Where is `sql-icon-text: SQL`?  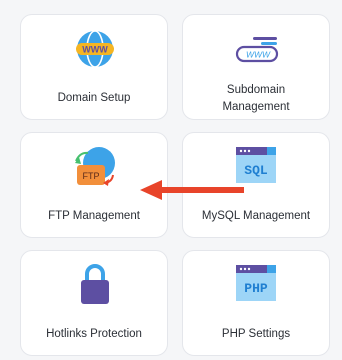 sql-icon-text: SQL is located at coordinates (256, 170).